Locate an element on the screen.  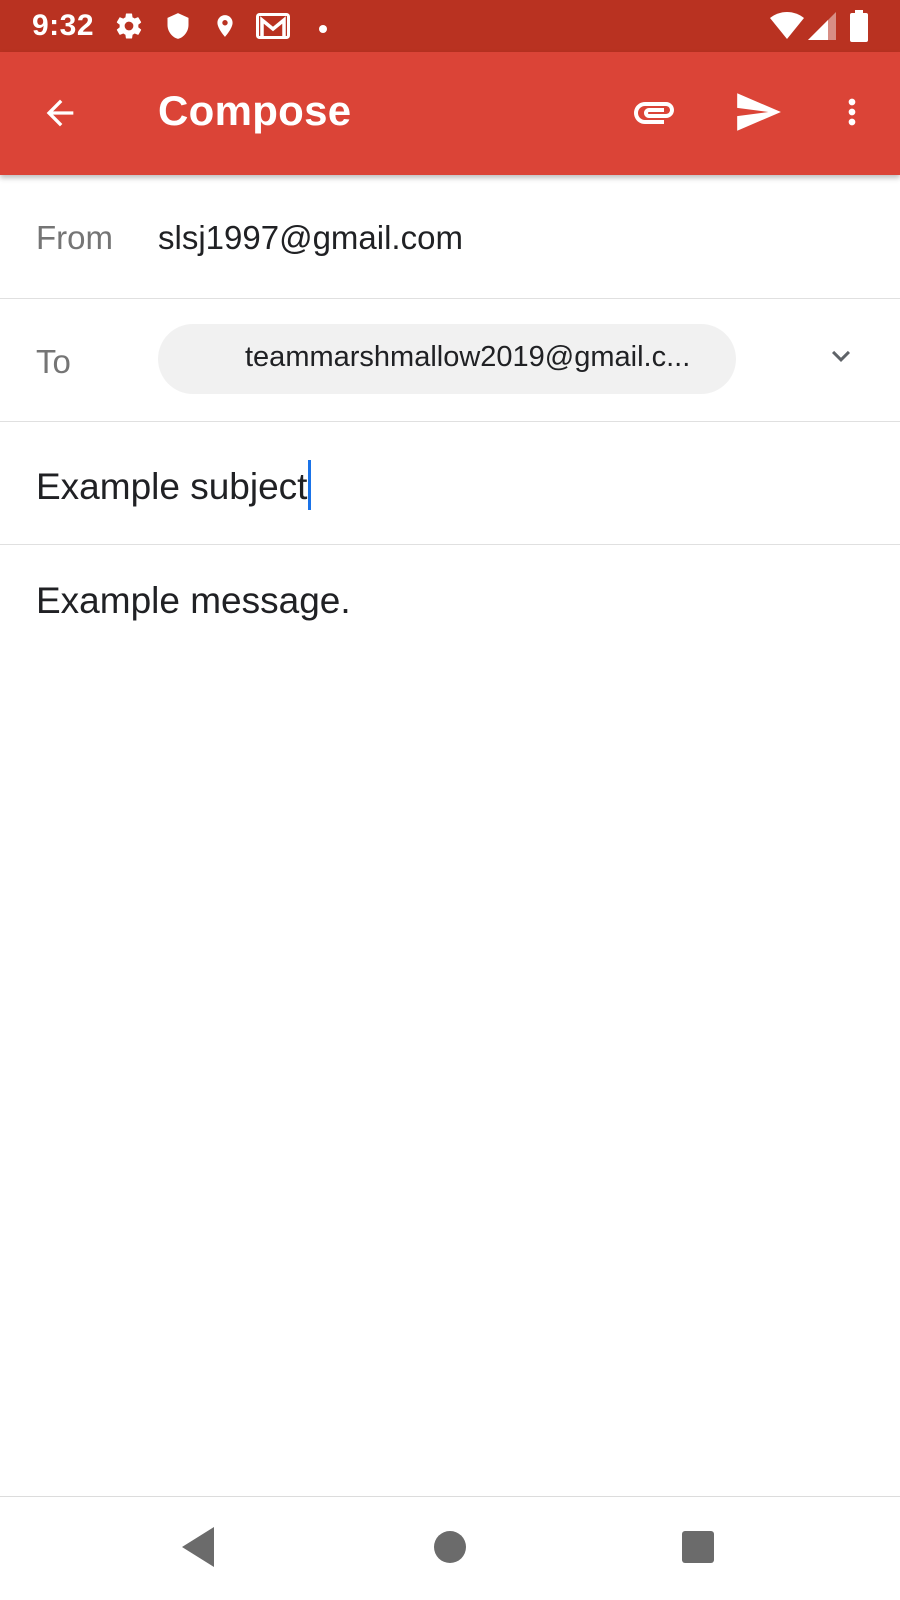
nav-recents-button is located at coordinates (698, 1549).